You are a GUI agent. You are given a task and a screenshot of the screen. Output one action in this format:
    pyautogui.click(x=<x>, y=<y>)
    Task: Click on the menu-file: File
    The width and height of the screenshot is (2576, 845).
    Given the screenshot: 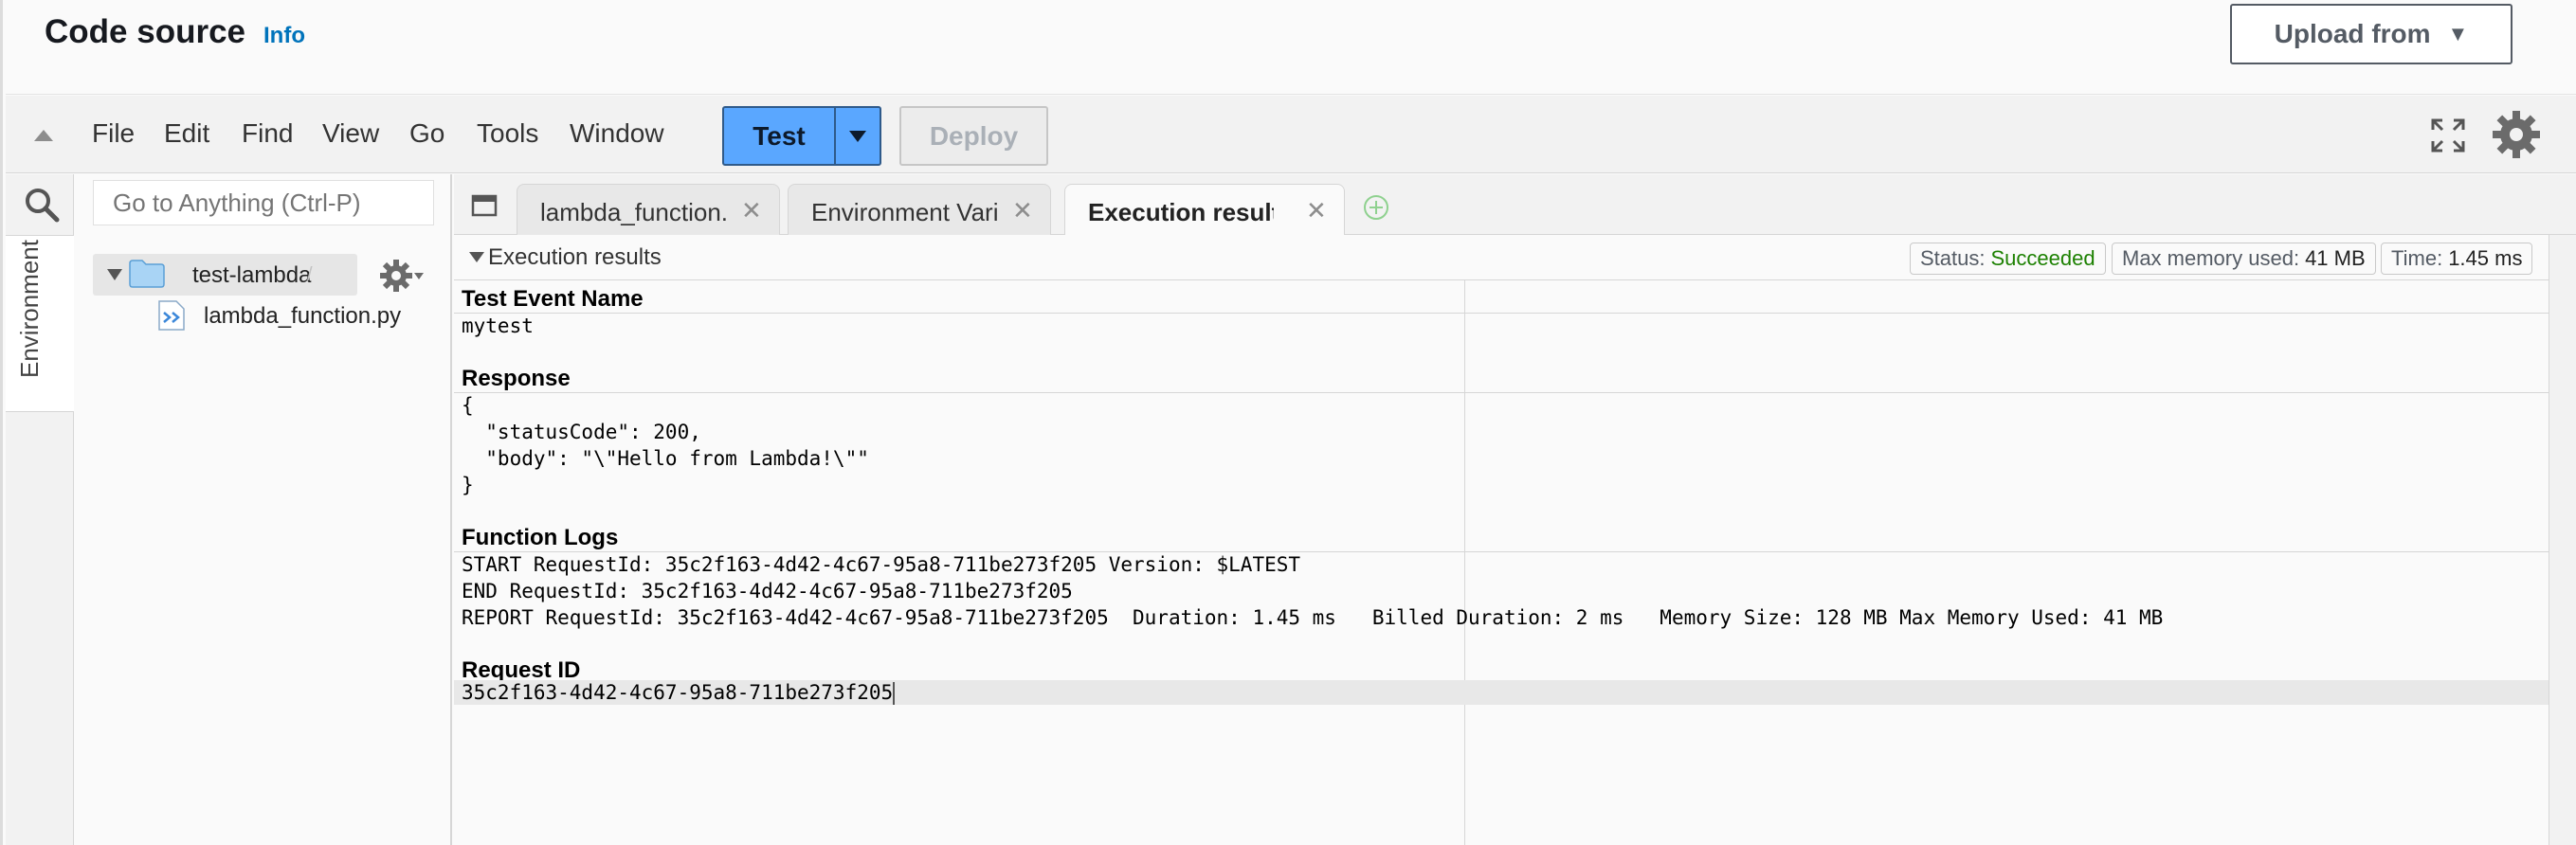 What is the action you would take?
    pyautogui.click(x=113, y=133)
    